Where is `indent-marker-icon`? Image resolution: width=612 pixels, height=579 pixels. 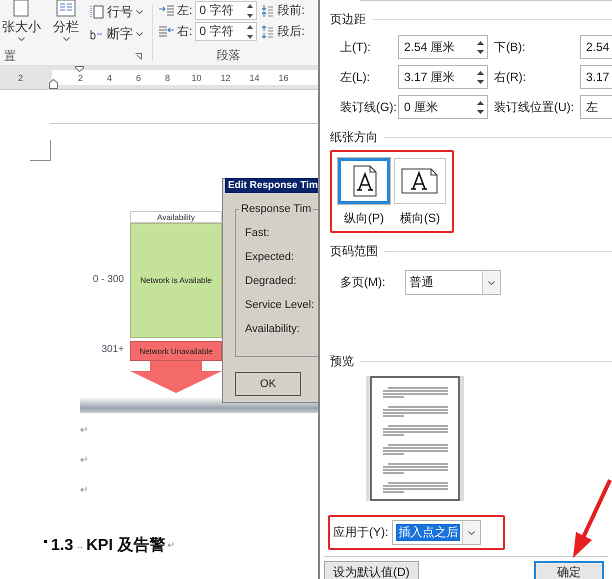
indent-marker-icon is located at coordinates (53, 84).